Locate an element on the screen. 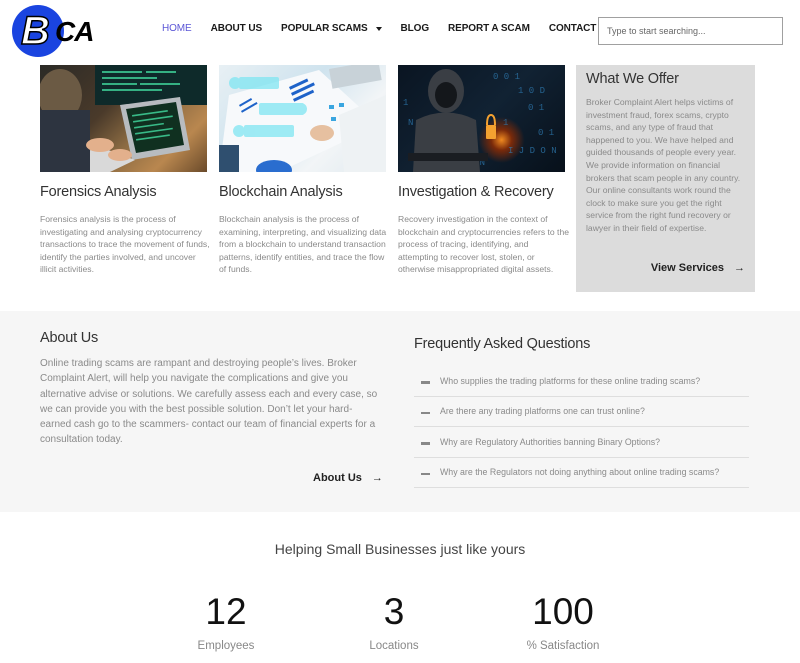 Image resolution: width=800 pixels, height=663 pixels. caret-down-icon is located at coordinates (378, 28).